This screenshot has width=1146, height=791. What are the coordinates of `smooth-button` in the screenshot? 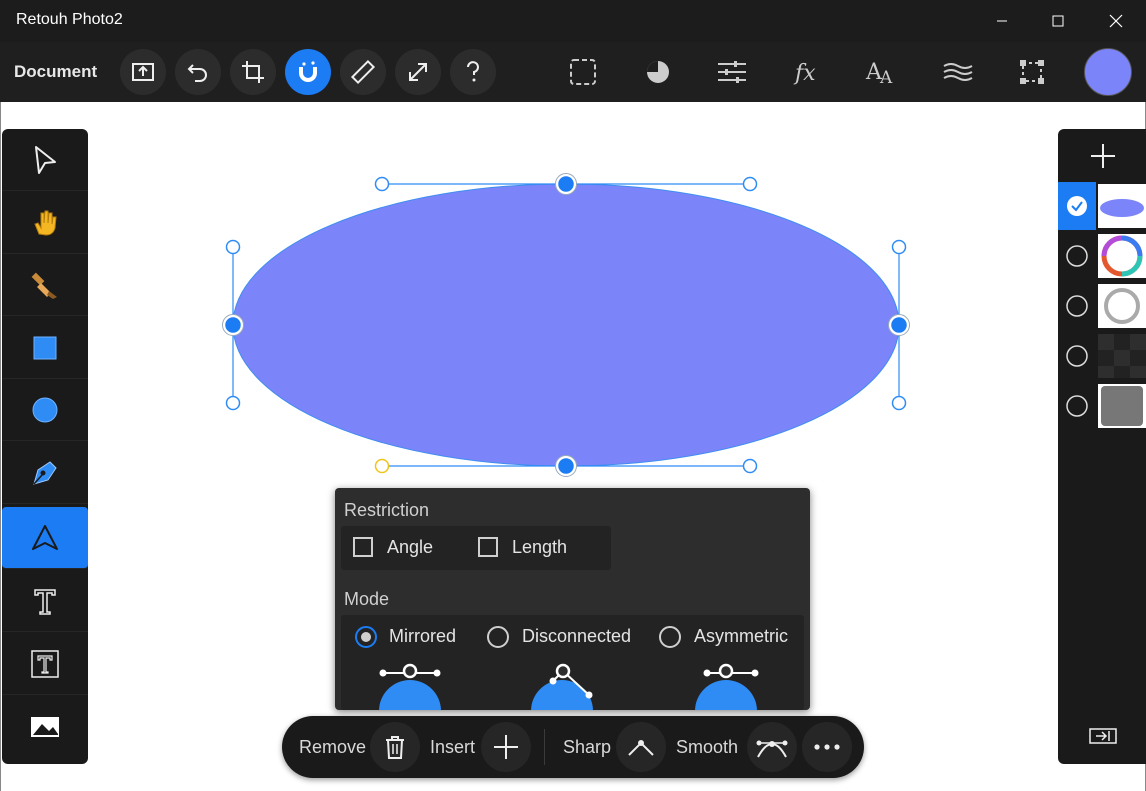 It's located at (772, 747).